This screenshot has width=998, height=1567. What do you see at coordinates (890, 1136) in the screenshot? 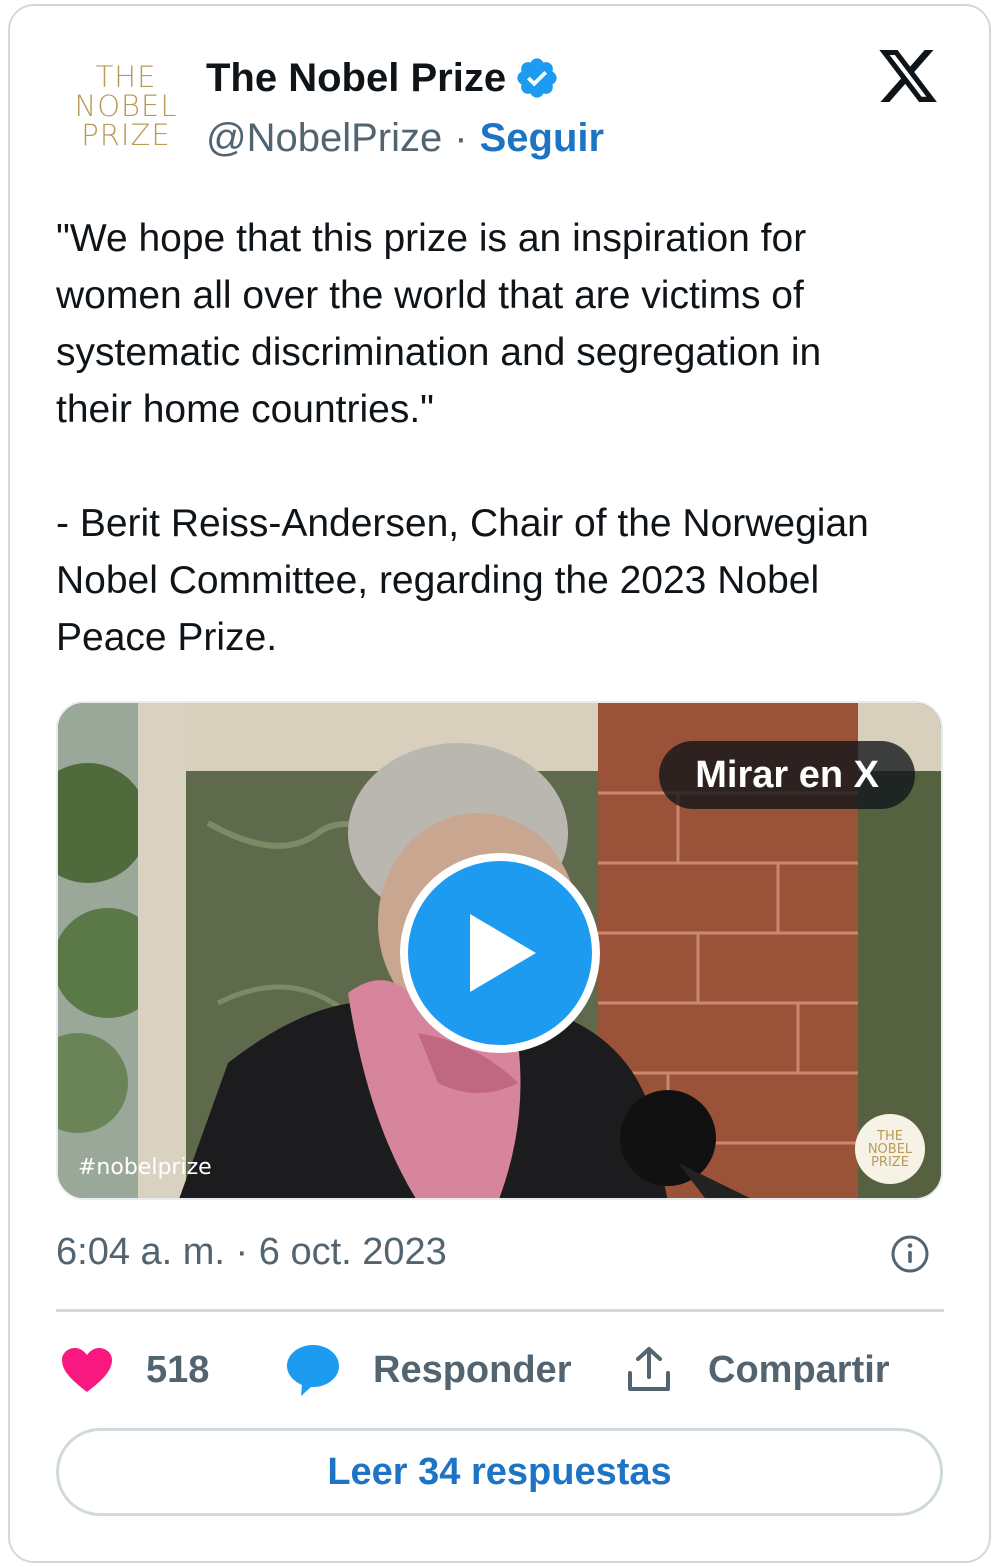
I see `media-logo-line-1: THE` at bounding box center [890, 1136].